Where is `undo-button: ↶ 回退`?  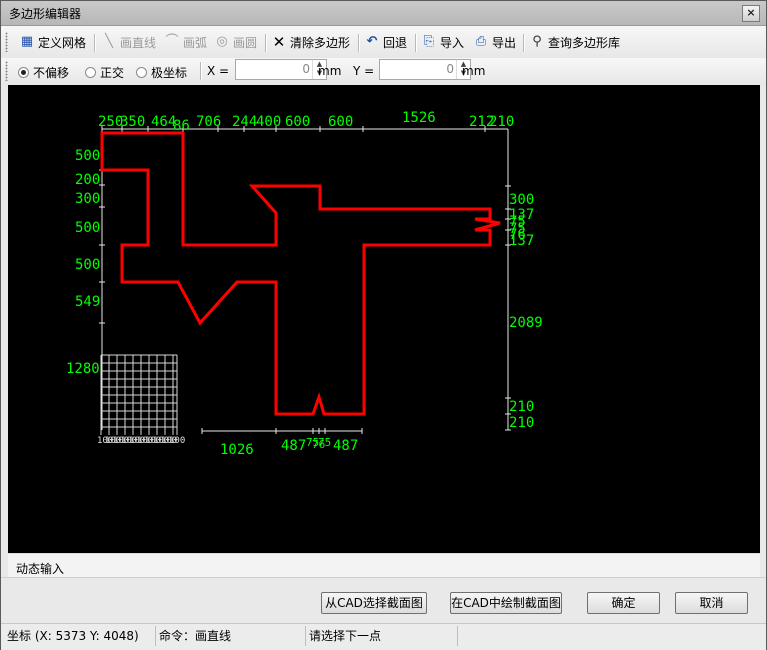
undo-button: ↶ 回退 is located at coordinates (385, 42).